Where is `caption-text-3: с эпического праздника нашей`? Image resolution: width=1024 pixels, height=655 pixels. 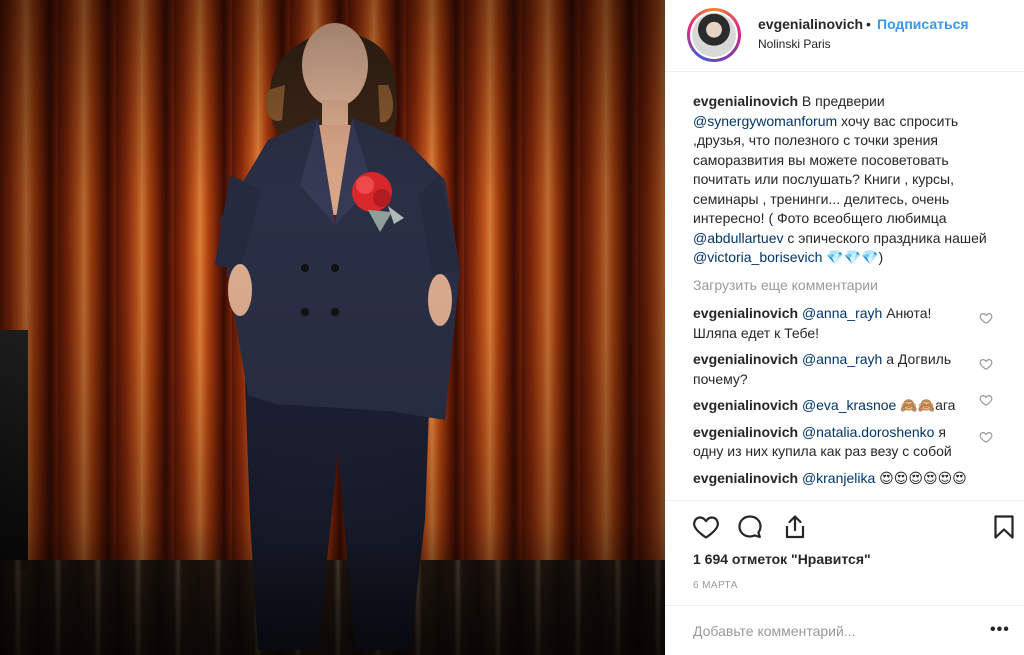 caption-text-3: с эпического праздника нашей is located at coordinates (885, 237).